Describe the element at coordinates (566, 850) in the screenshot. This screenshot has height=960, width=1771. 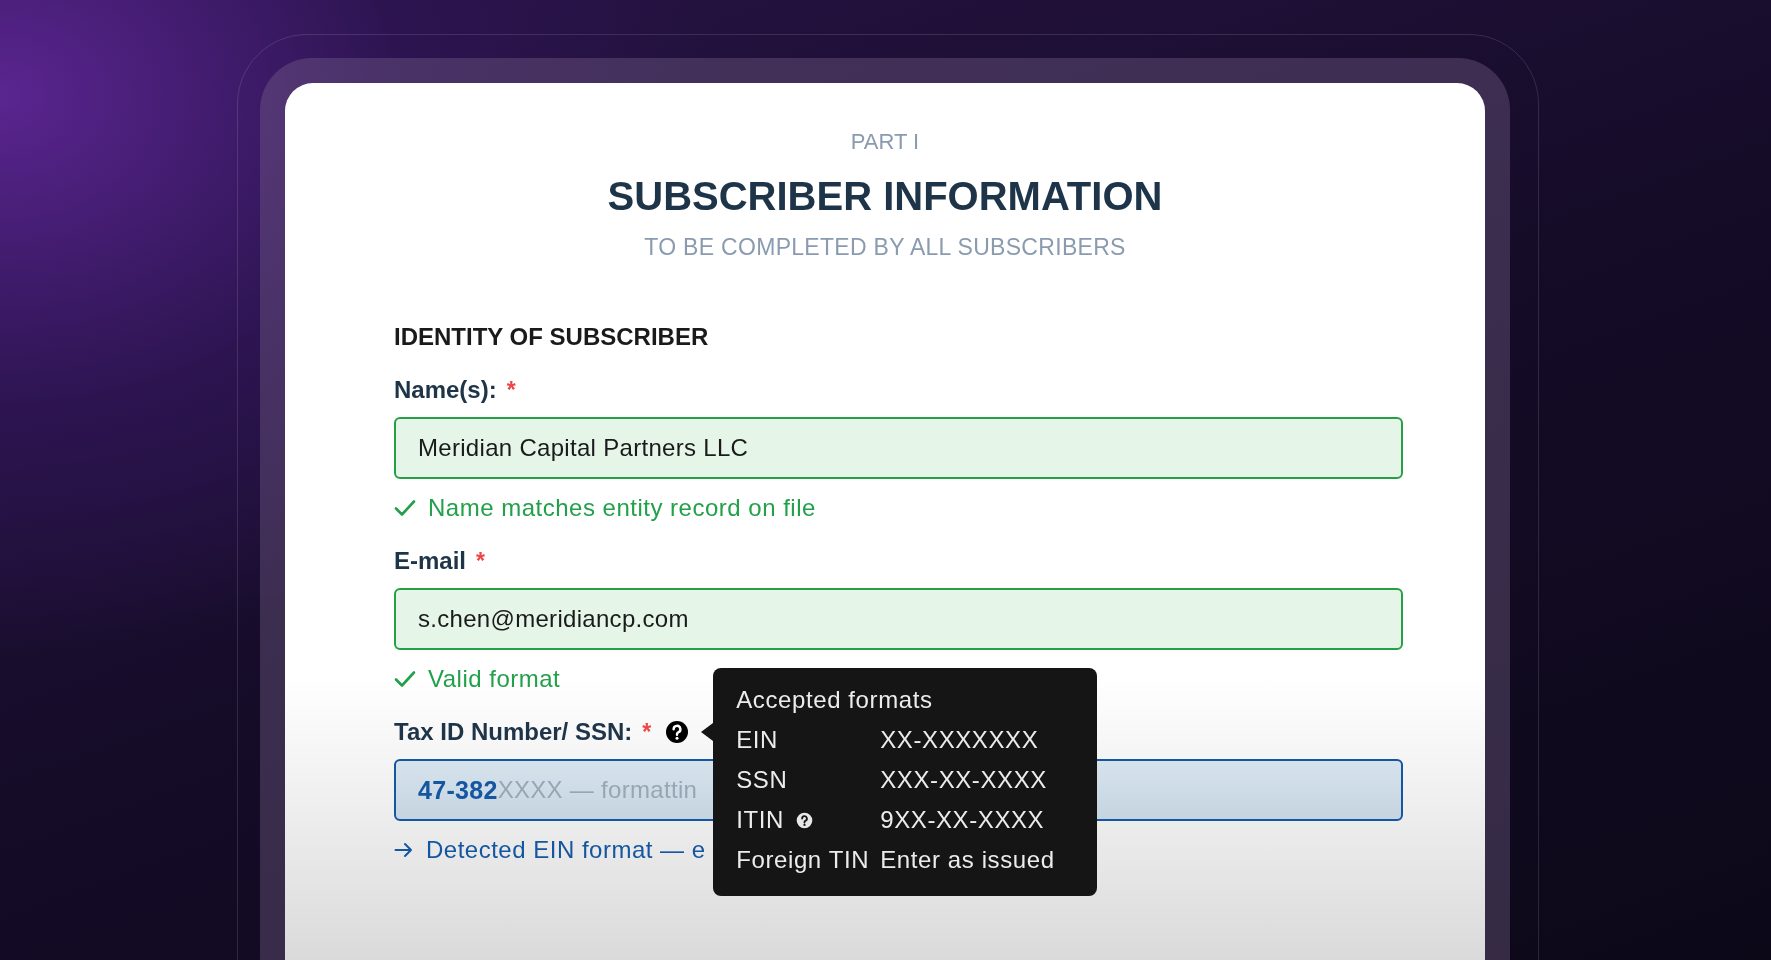
I see `validation-message: Detected EIN format — e` at that location.